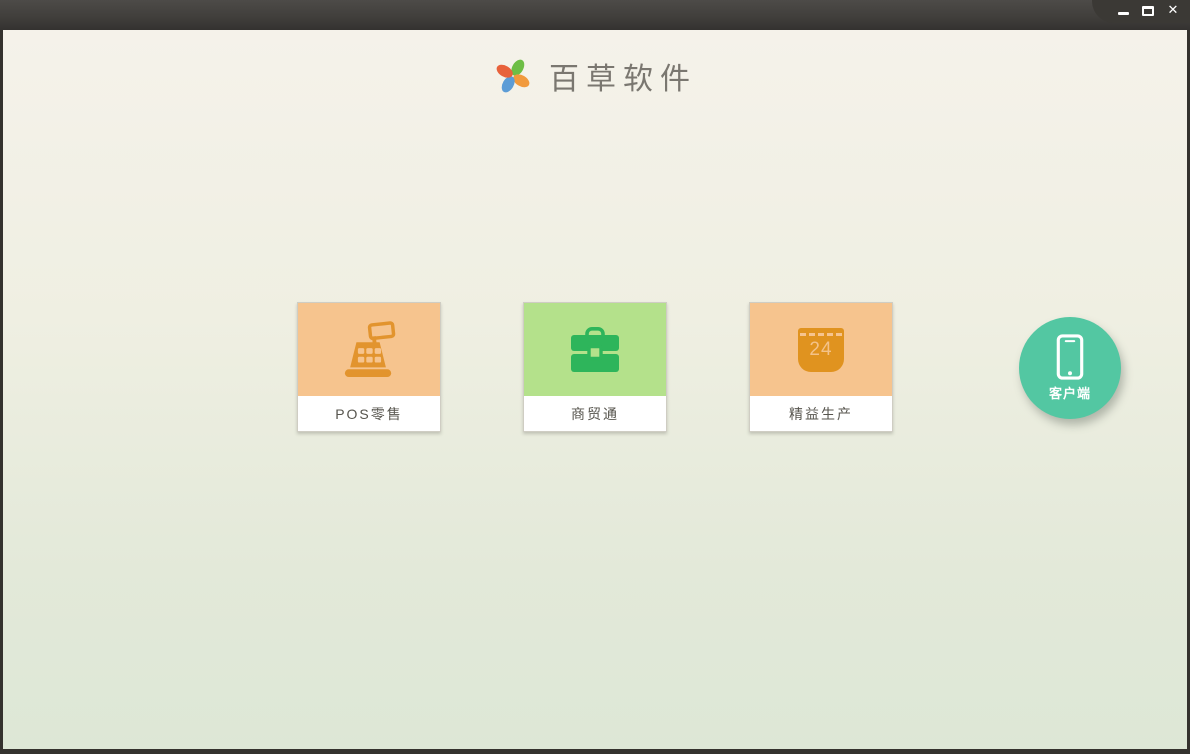 This screenshot has width=1190, height=754. Describe the element at coordinates (369, 413) in the screenshot. I see `product-card-pos-label: POS零售` at that location.